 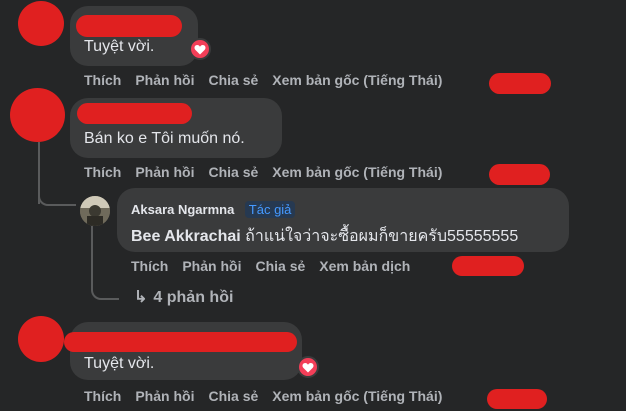 What do you see at coordinates (186, 236) in the screenshot?
I see `mention-link: Bee Akkrachai` at bounding box center [186, 236].